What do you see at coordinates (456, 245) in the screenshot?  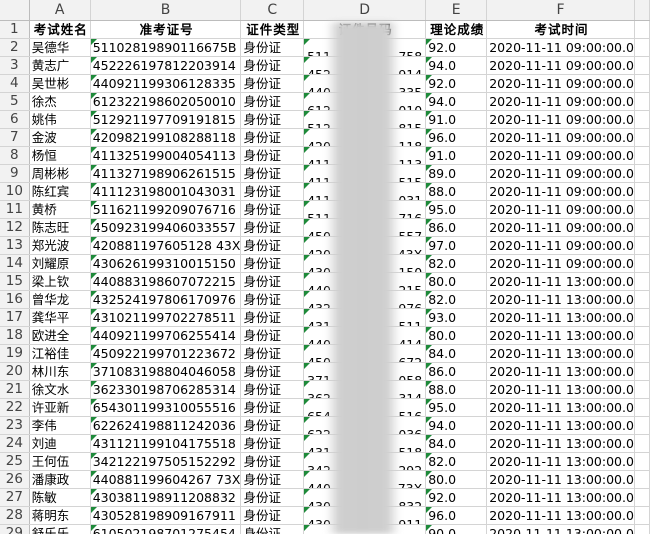 I see `cell-score: 97.0` at bounding box center [456, 245].